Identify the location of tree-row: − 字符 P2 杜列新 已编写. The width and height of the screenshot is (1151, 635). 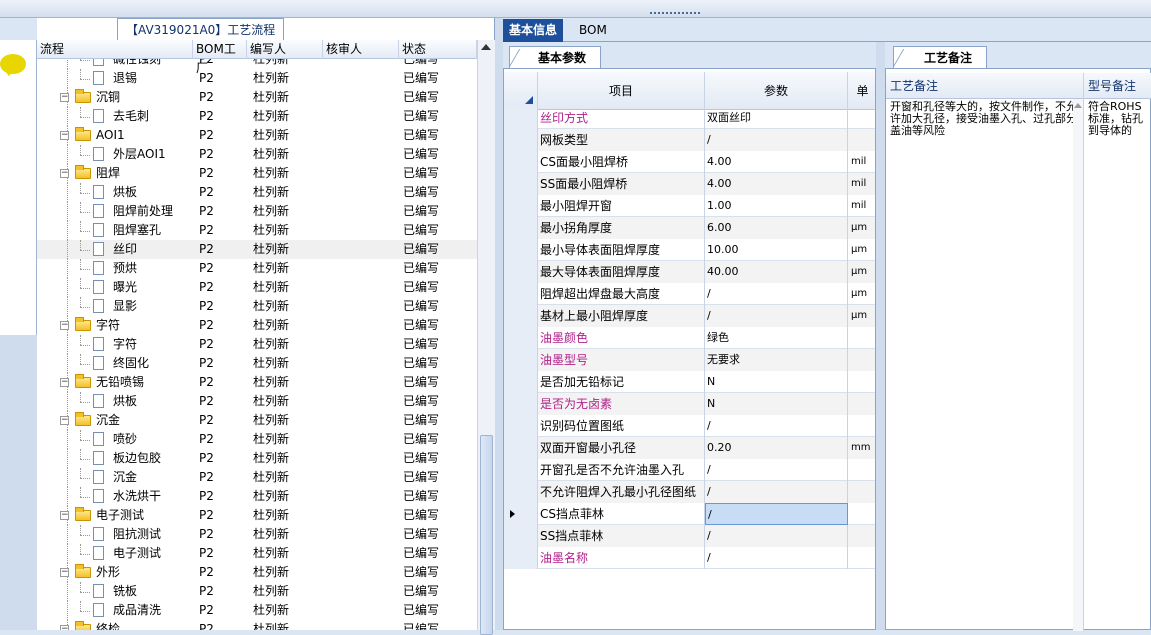
(257, 325).